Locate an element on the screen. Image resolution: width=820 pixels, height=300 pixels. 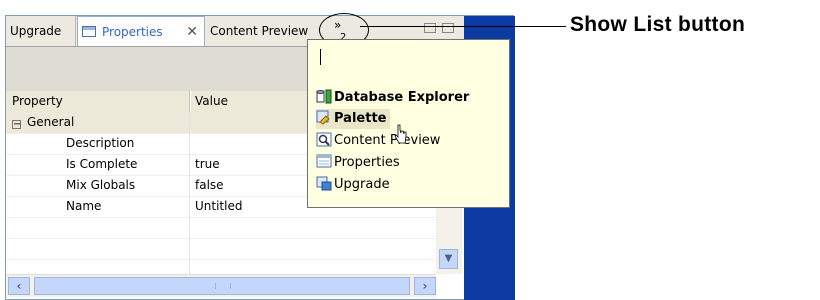
tab-upgrade: Upgrade is located at coordinates (41, 31).